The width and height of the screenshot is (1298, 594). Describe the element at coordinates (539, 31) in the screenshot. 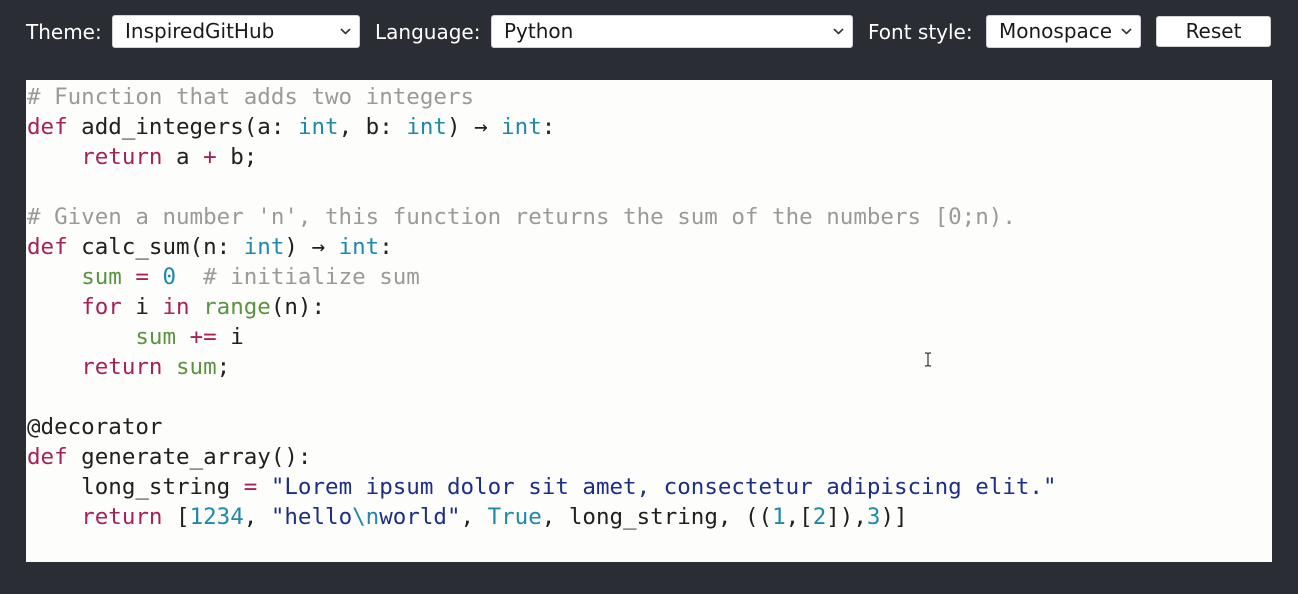

I see `language-select-value: Python` at that location.